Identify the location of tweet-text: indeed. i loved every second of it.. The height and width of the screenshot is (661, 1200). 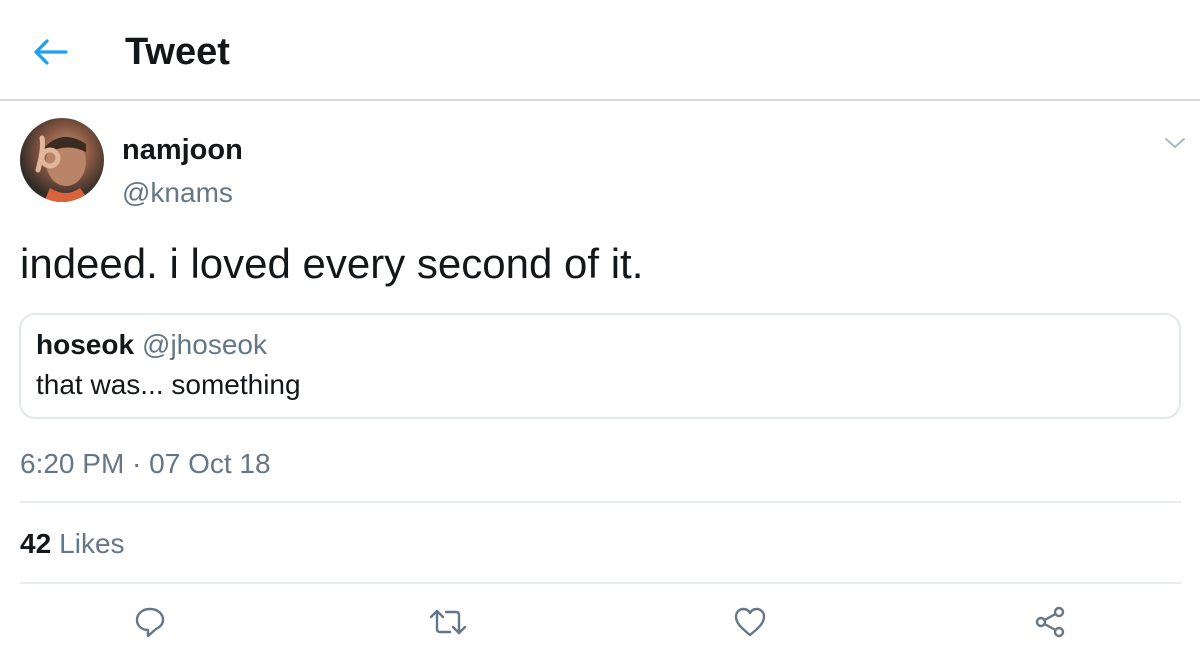
(332, 263).